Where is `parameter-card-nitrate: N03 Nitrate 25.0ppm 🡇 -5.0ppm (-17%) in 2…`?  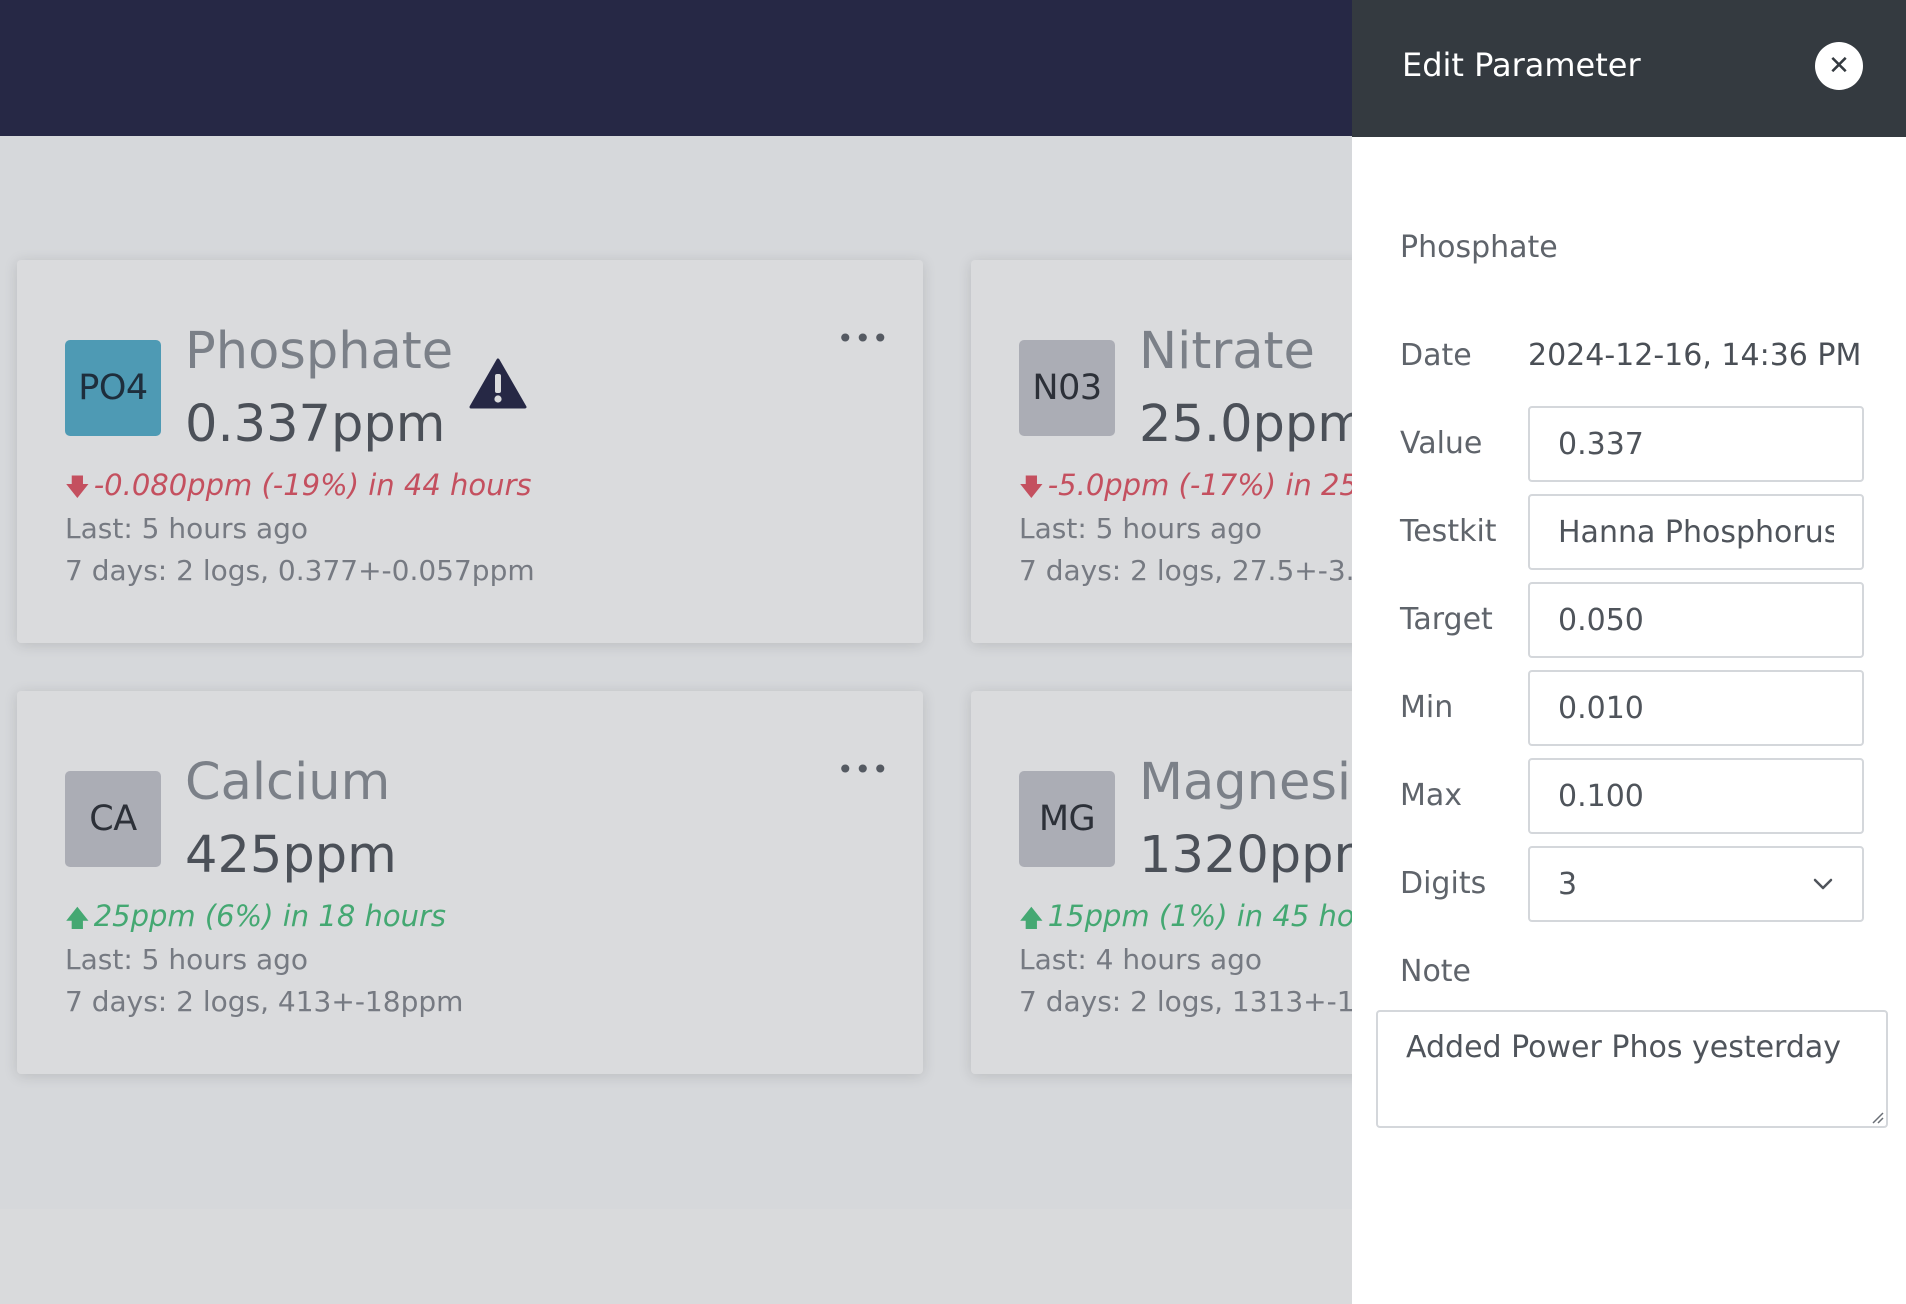
parameter-card-nitrate: N03 Nitrate 25.0ppm 🡇 -5.0ppm (-17%) in 2… is located at coordinates (1161, 451).